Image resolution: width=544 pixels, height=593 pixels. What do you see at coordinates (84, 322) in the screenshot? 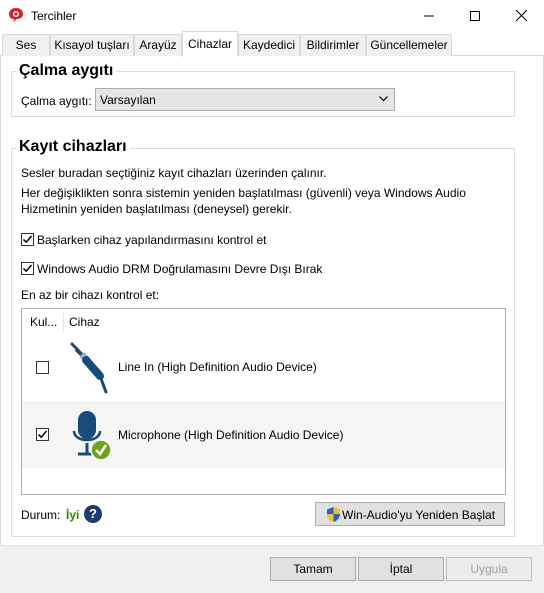
I see `column-header-device: Cihaz` at bounding box center [84, 322].